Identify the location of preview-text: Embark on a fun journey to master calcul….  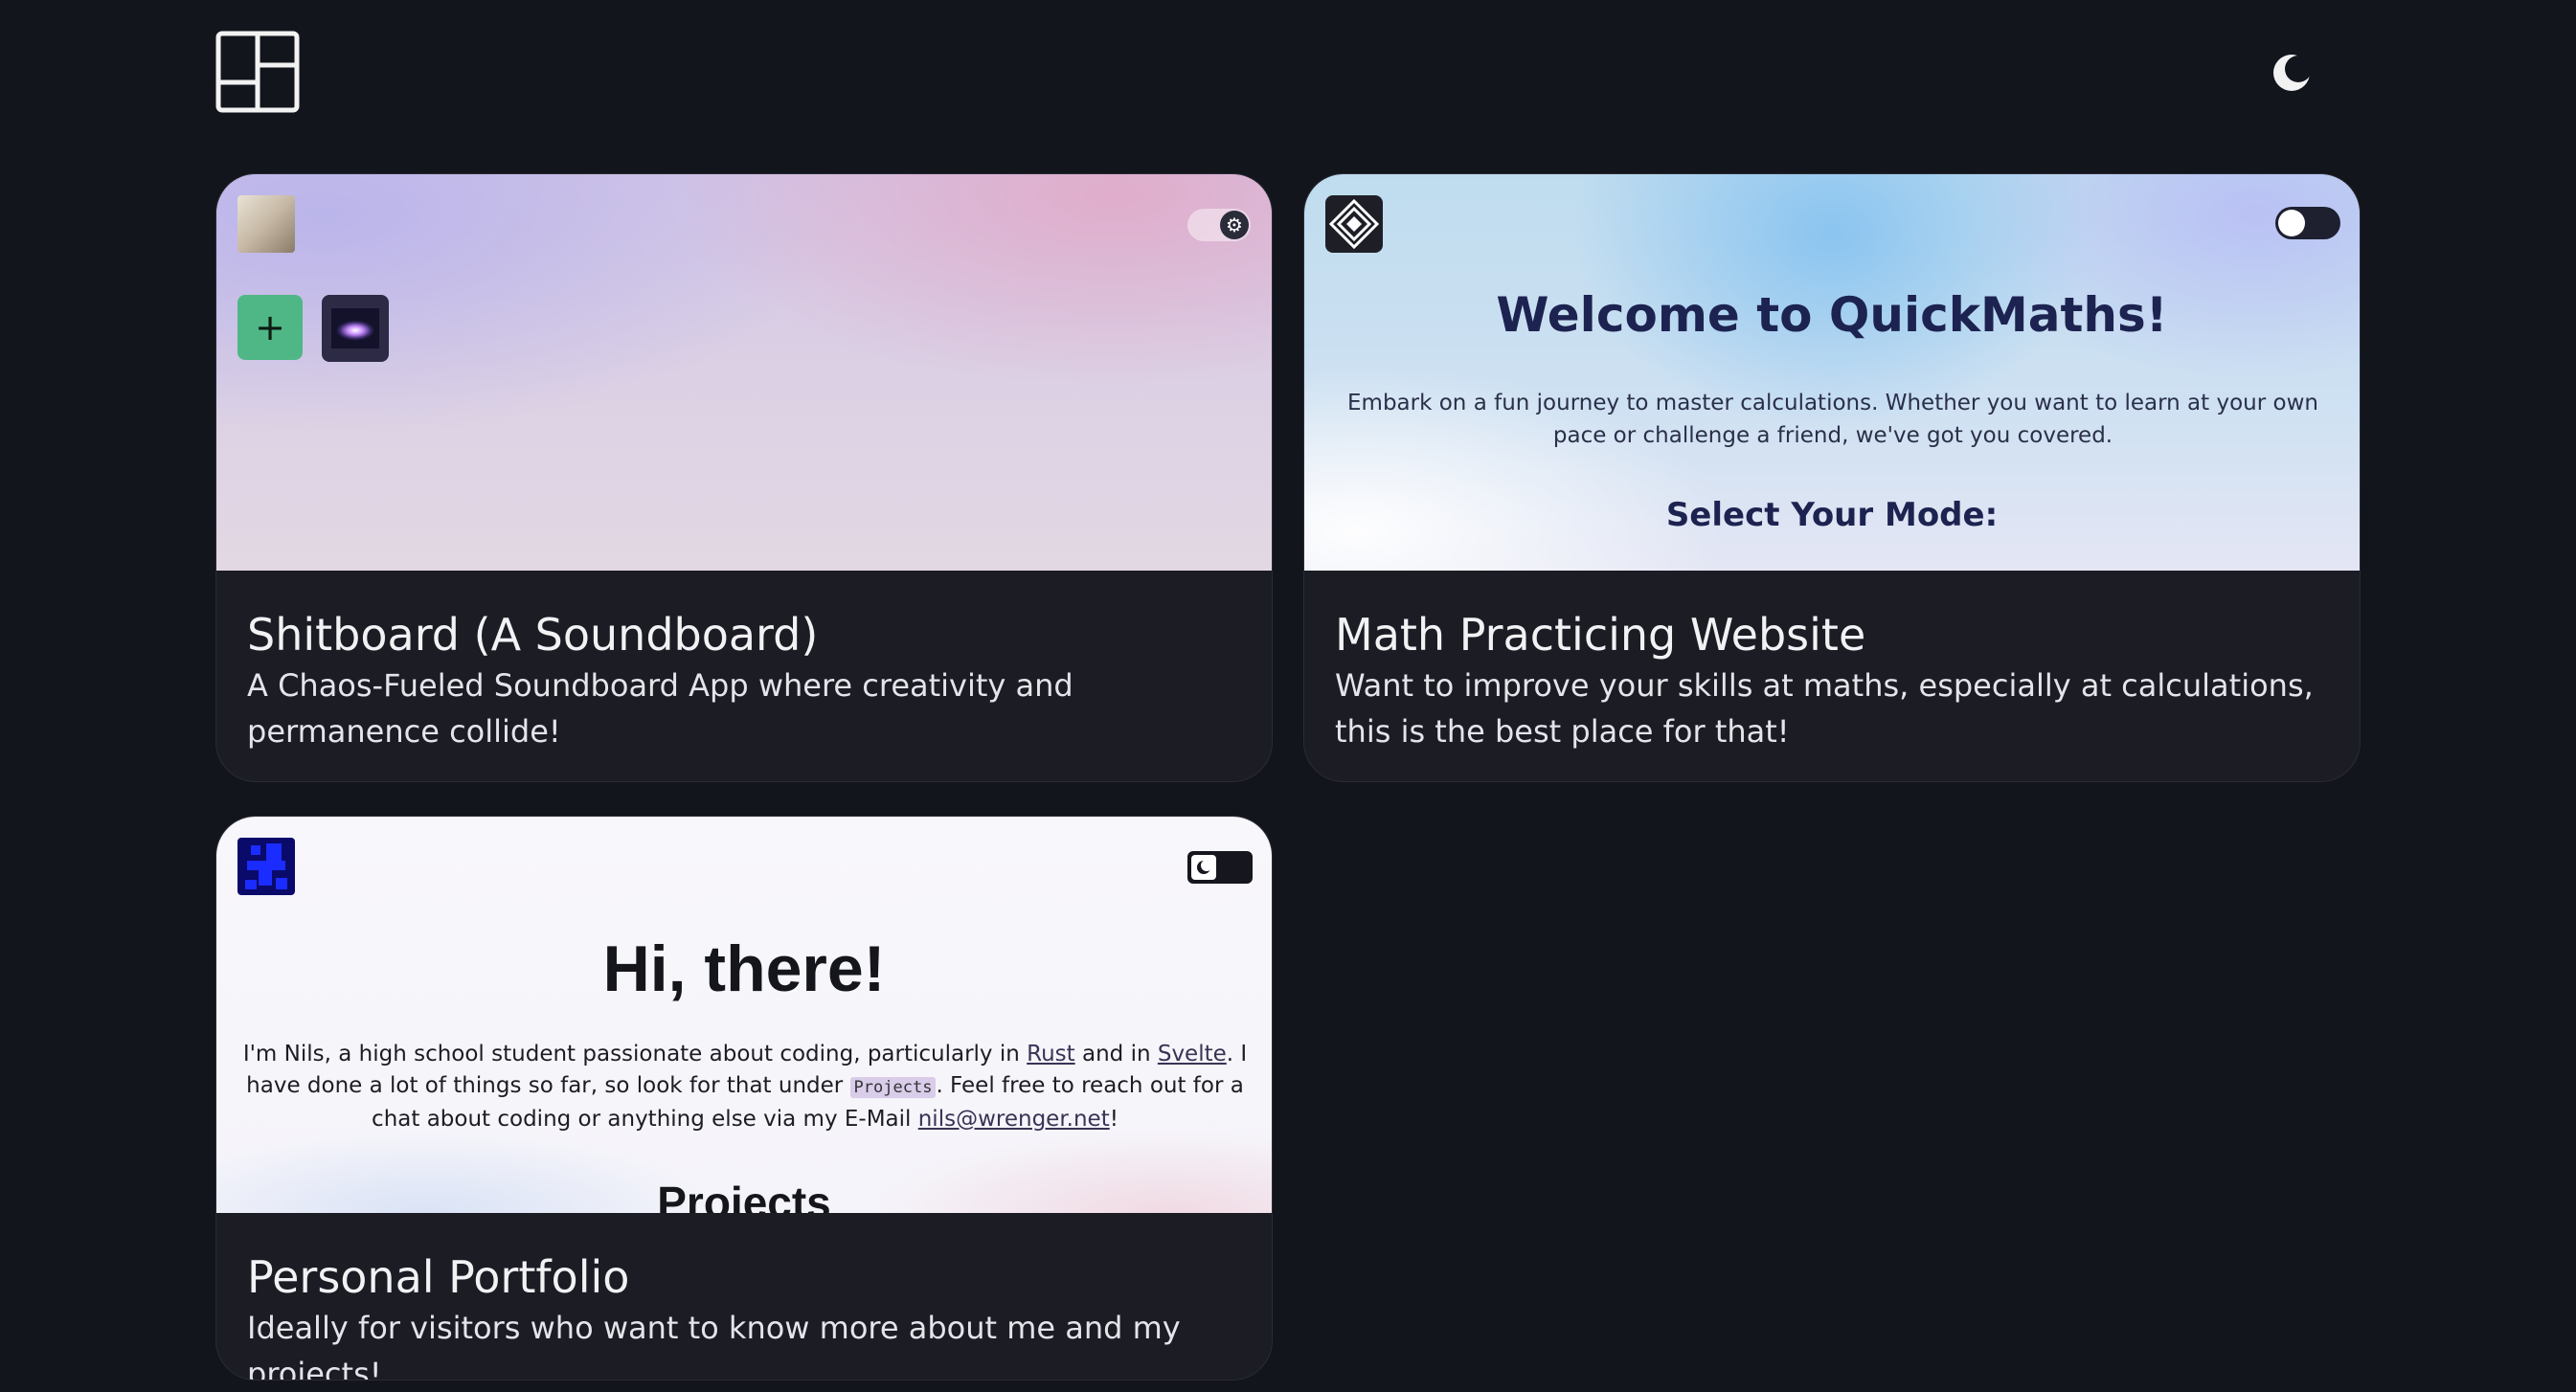
(1832, 420).